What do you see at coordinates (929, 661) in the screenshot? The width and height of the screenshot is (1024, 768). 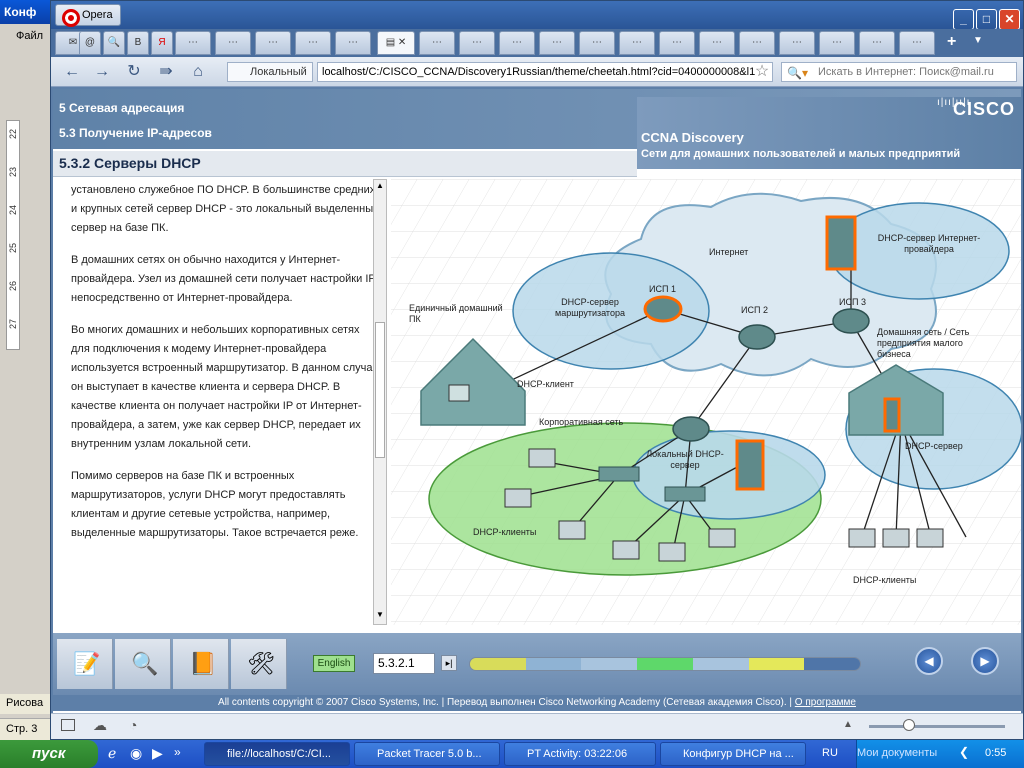 I see `previous-page-button: ◀` at bounding box center [929, 661].